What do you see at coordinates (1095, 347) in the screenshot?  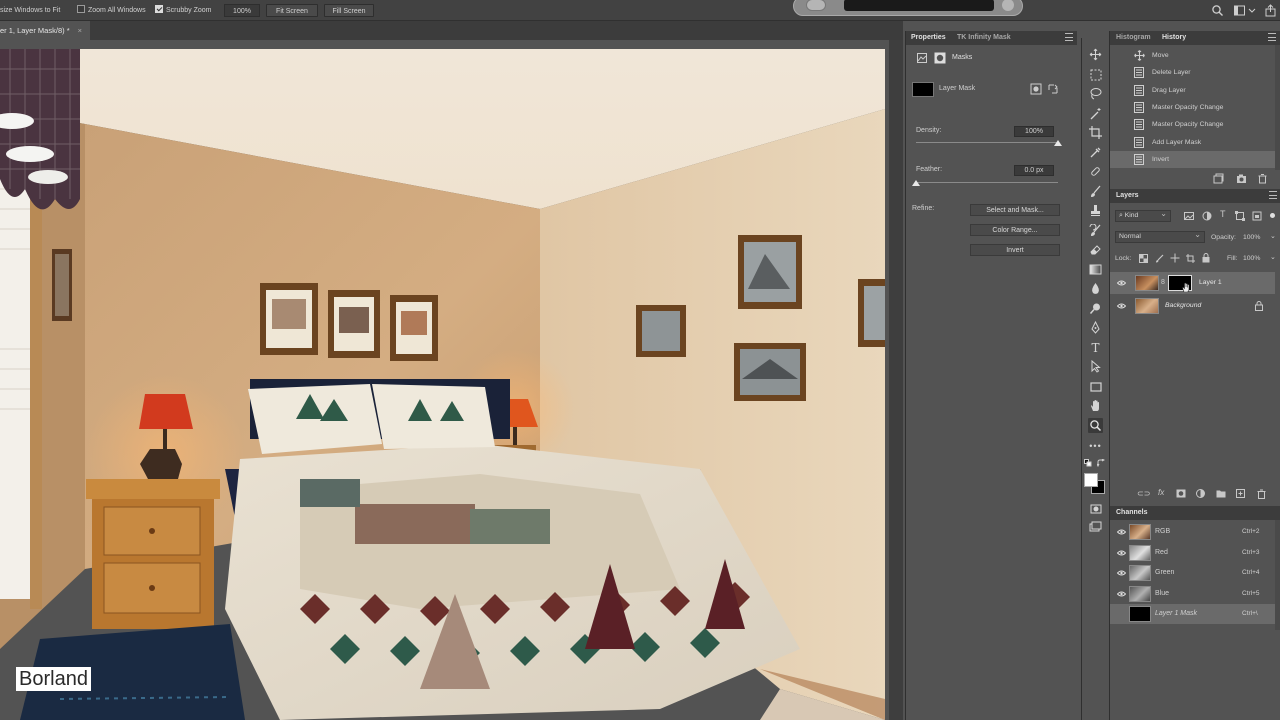 I see `type-tool-icon: T` at bounding box center [1095, 347].